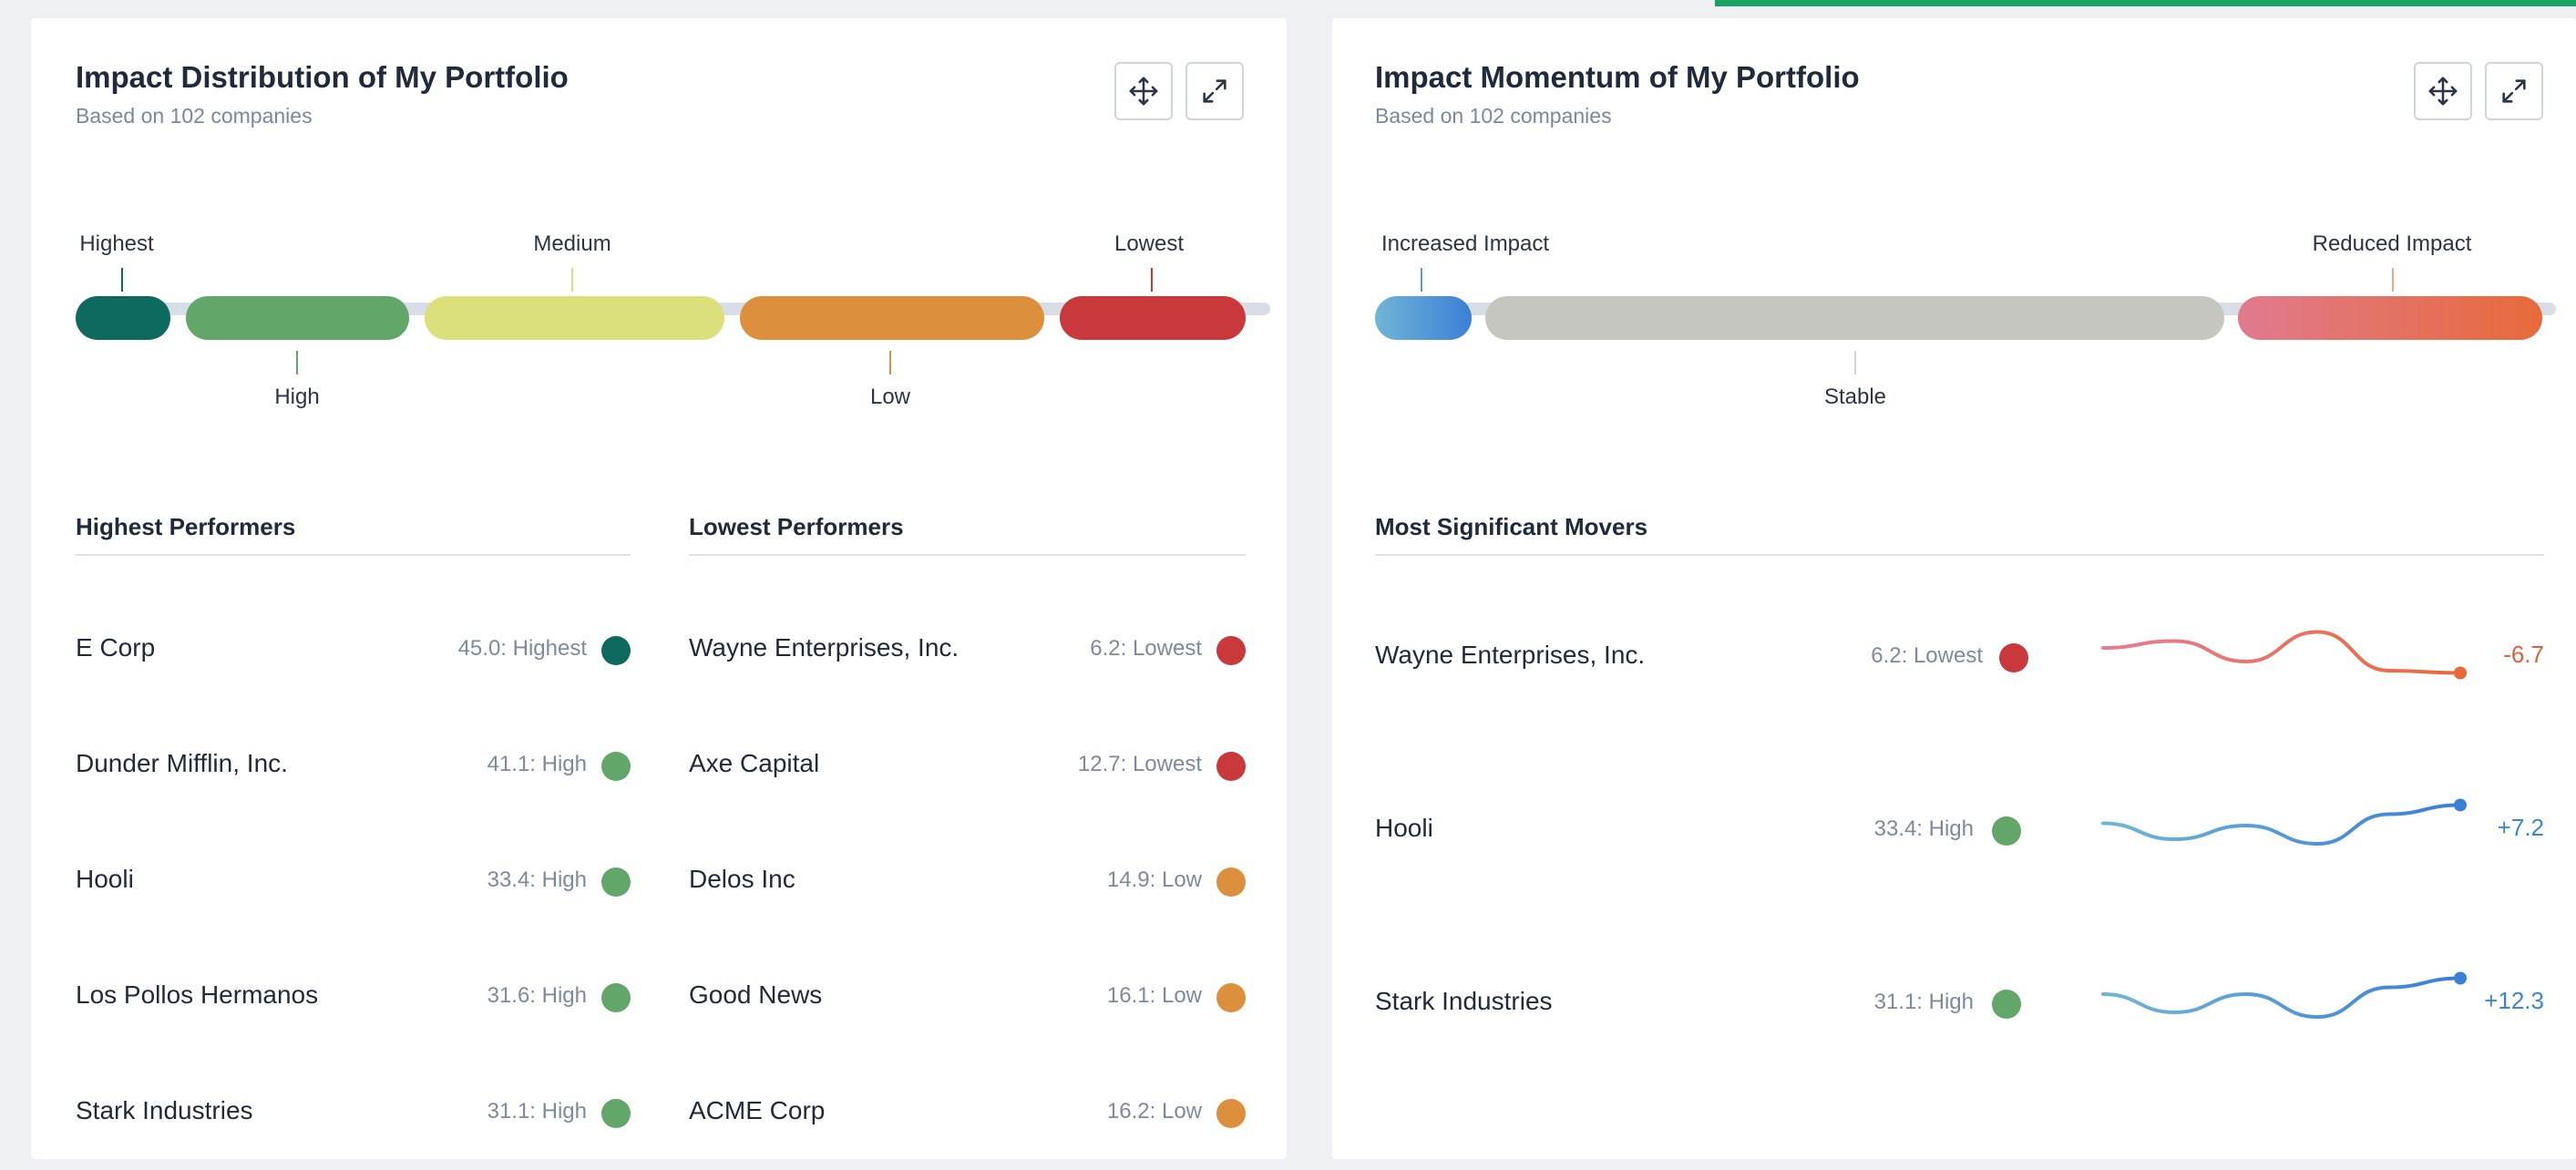  I want to click on list-item: Good News 16.1: Low, so click(967, 999).